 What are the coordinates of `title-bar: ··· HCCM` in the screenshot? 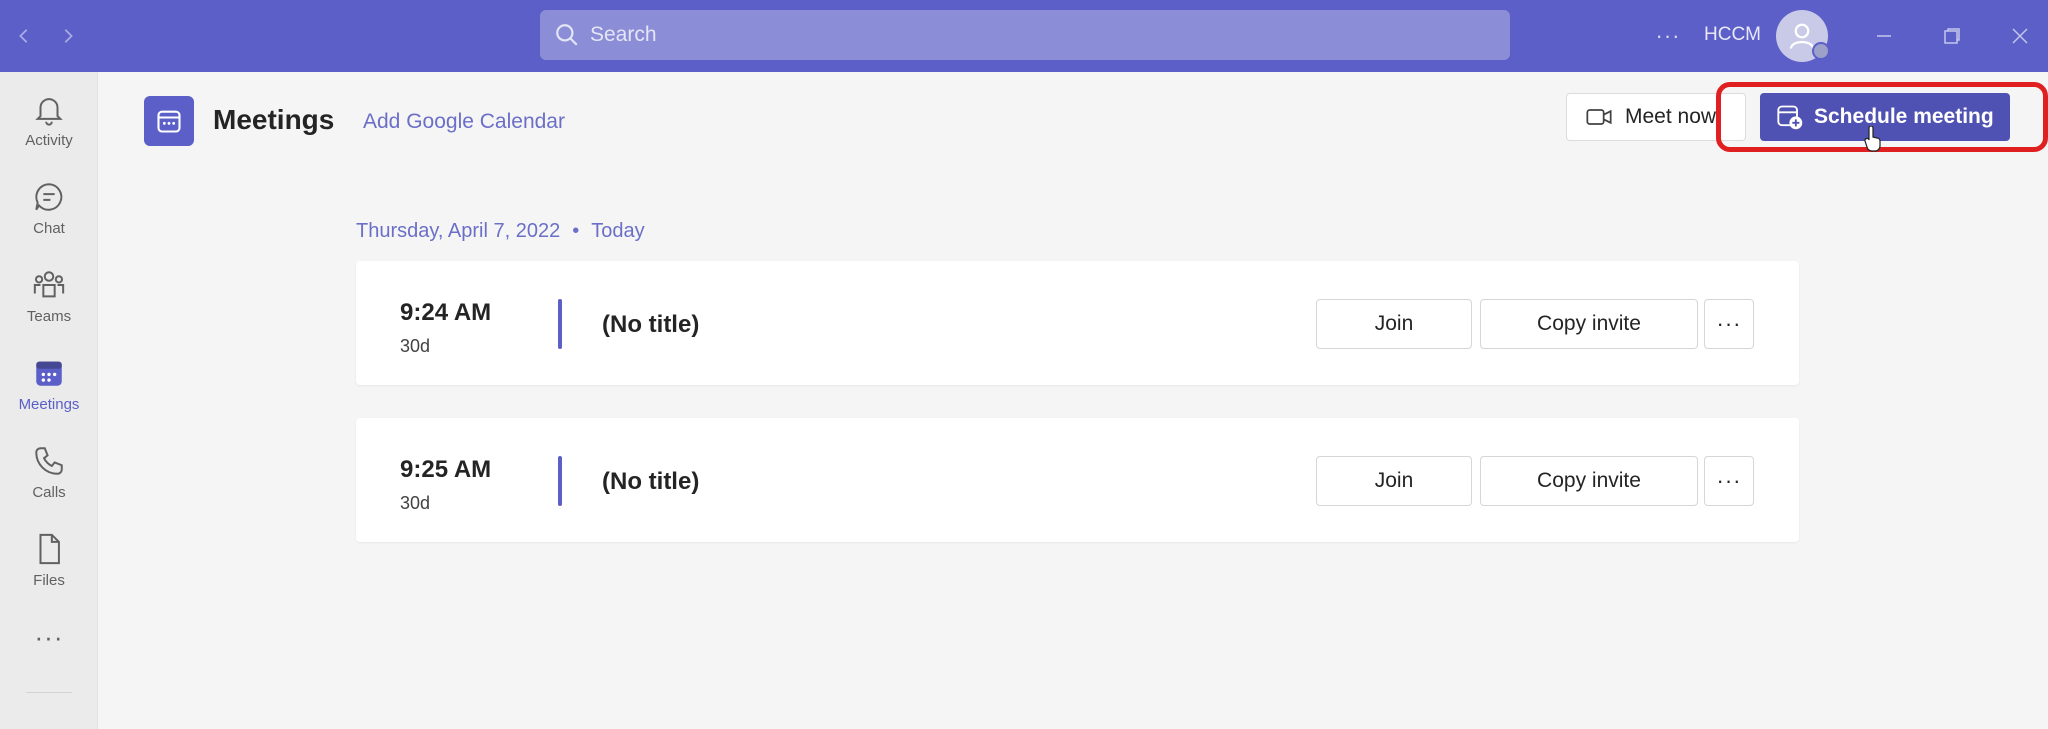 It's located at (1024, 36).